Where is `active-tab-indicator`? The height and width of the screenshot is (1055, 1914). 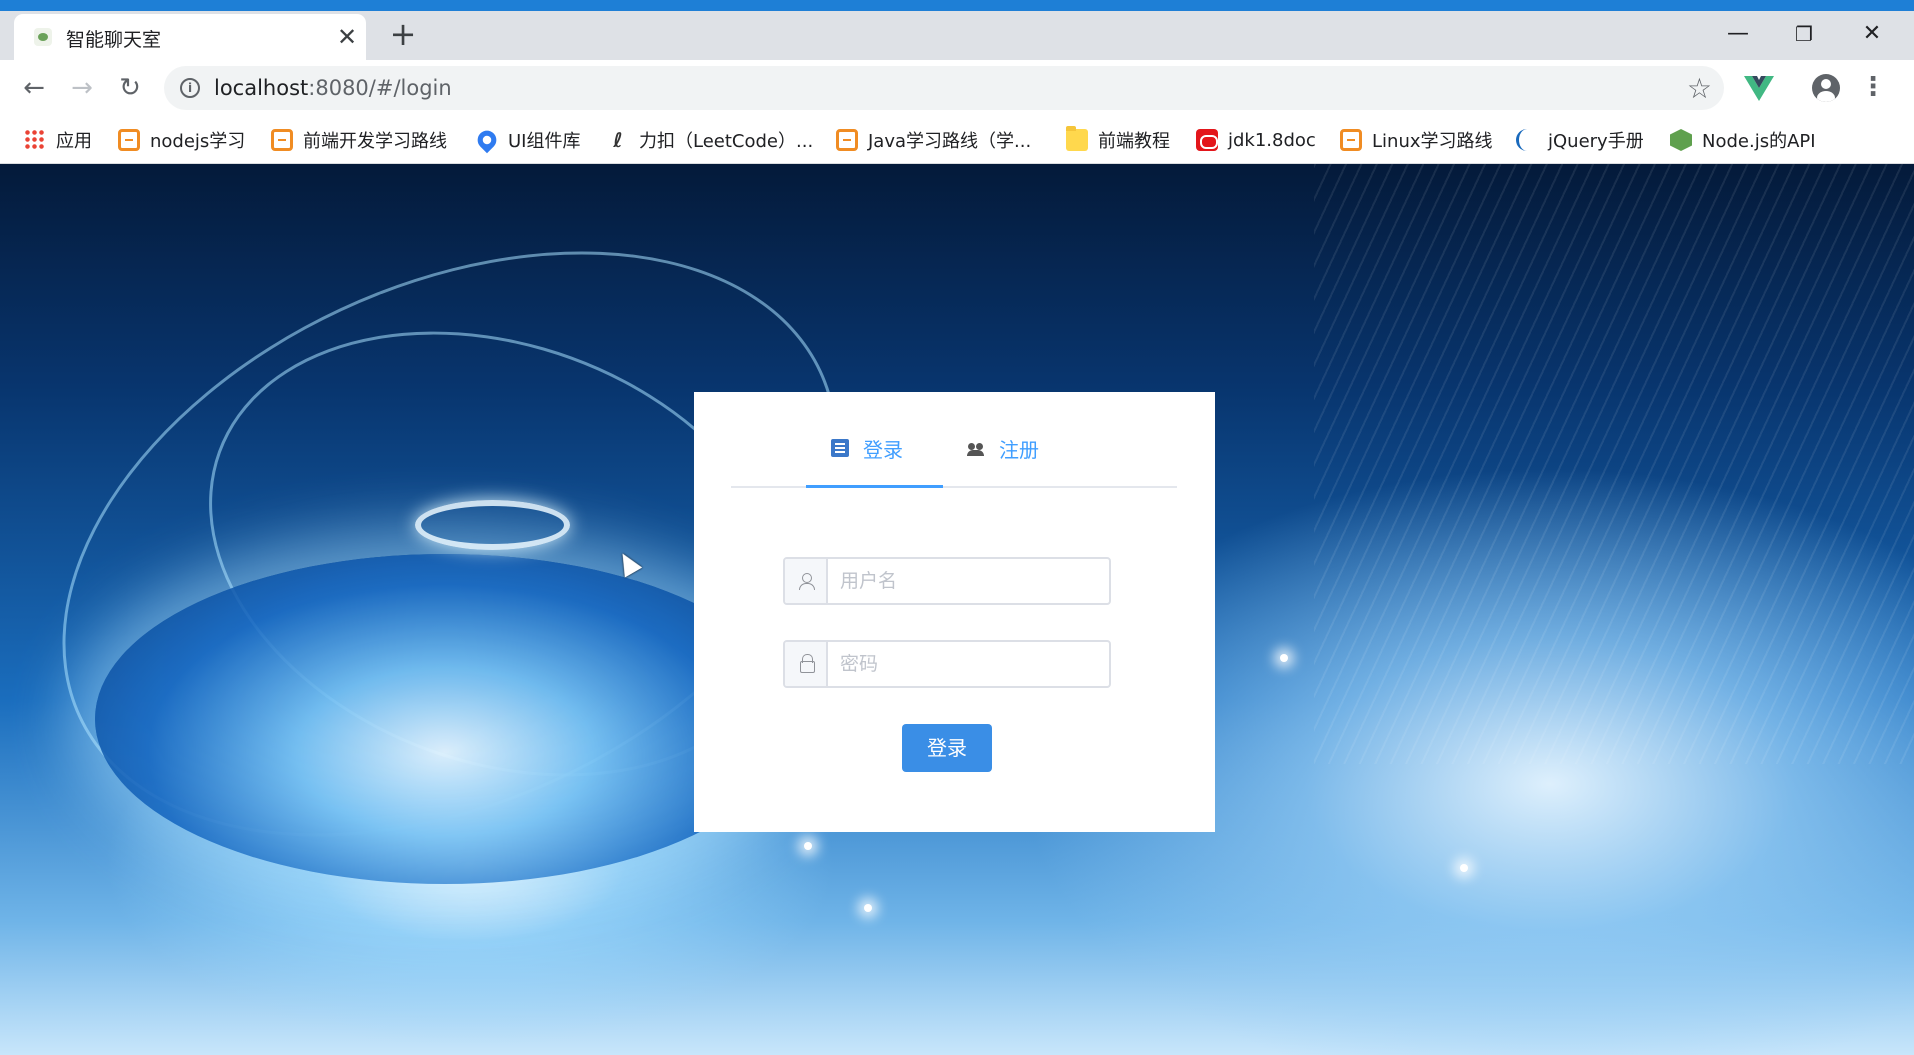 active-tab-indicator is located at coordinates (874, 486).